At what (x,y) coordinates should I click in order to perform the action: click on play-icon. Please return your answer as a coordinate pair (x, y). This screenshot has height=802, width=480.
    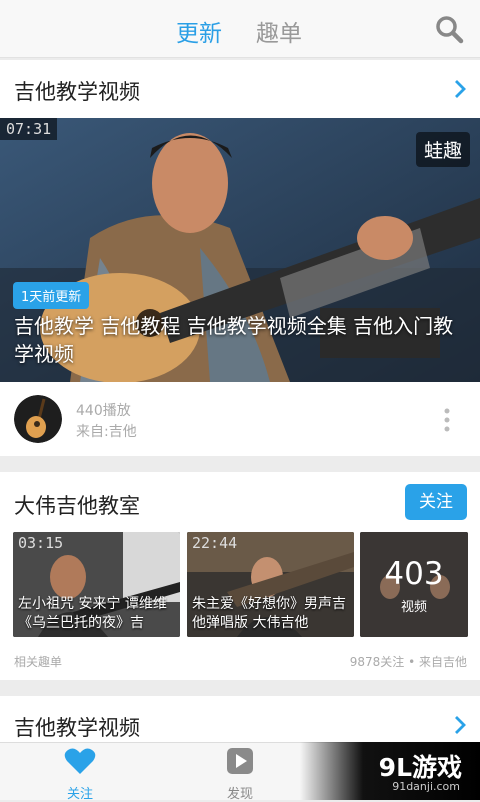
    Looking at the image, I should click on (240, 761).